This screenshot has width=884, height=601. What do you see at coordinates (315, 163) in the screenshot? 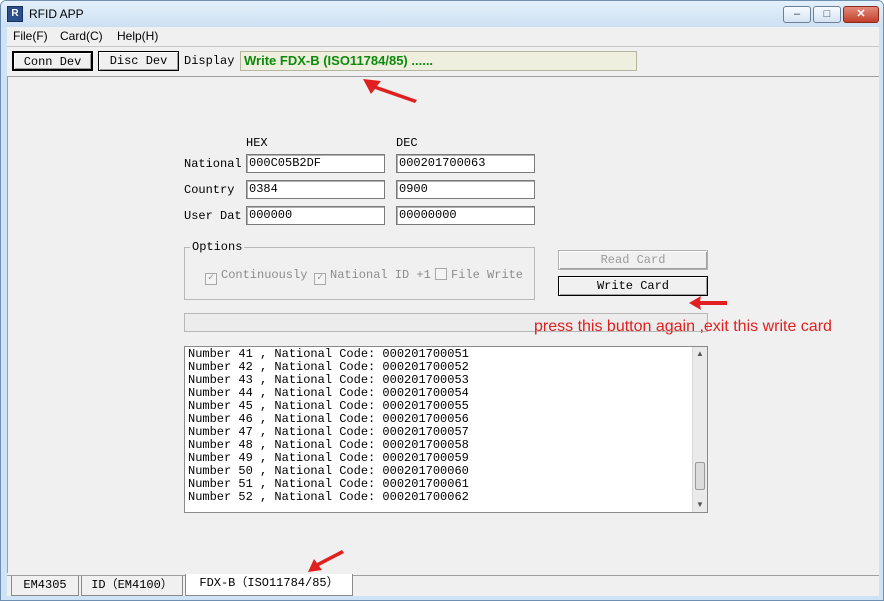
I see `national-hex-input: 000C05B2DF` at bounding box center [315, 163].